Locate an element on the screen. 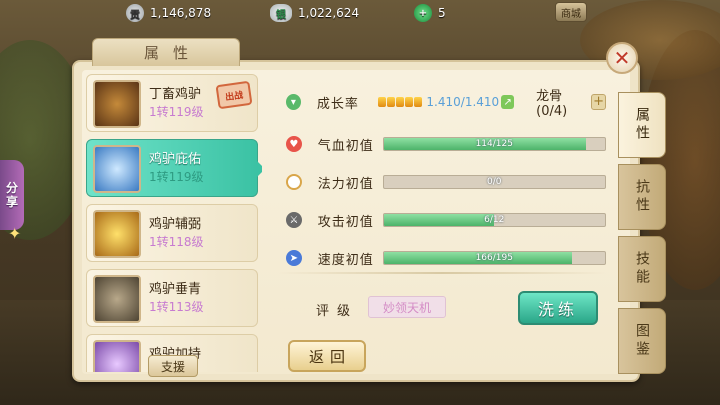 The height and width of the screenshot is (405, 720). share-label-2: 享 is located at coordinates (11, 202).